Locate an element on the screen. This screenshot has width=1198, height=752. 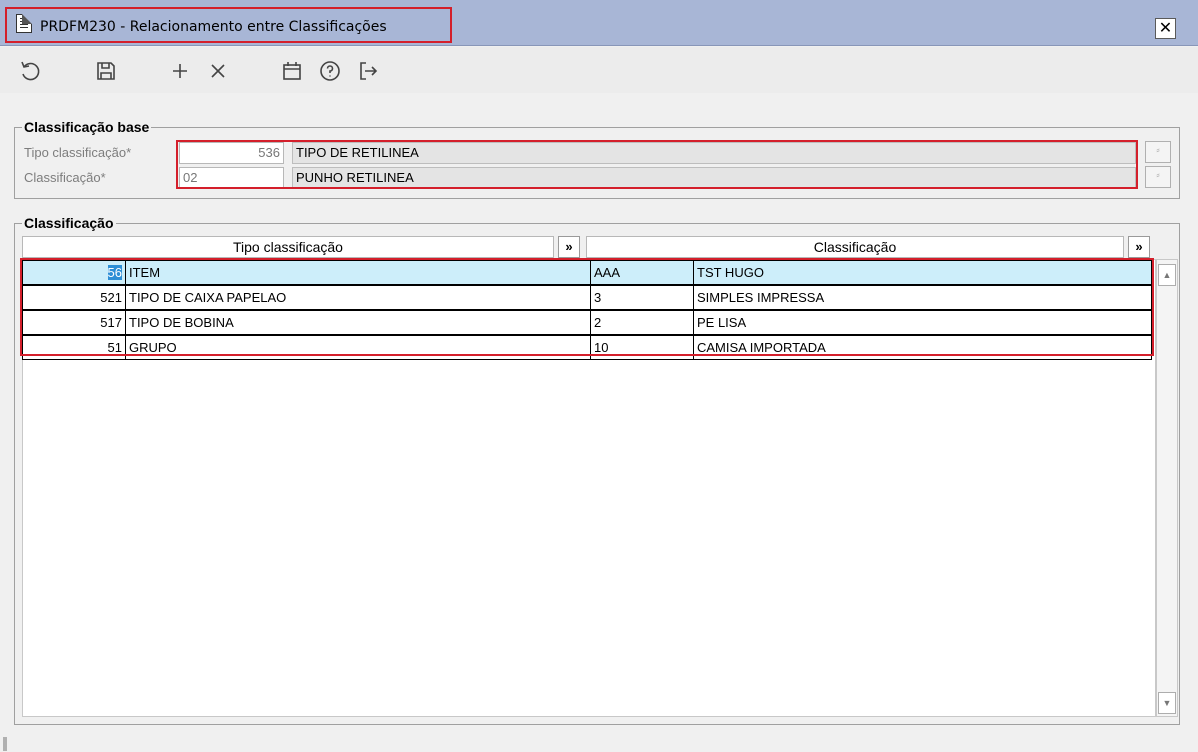
tipo-classificacao-description: TIPO DE RETILINEA is located at coordinates (714, 153).